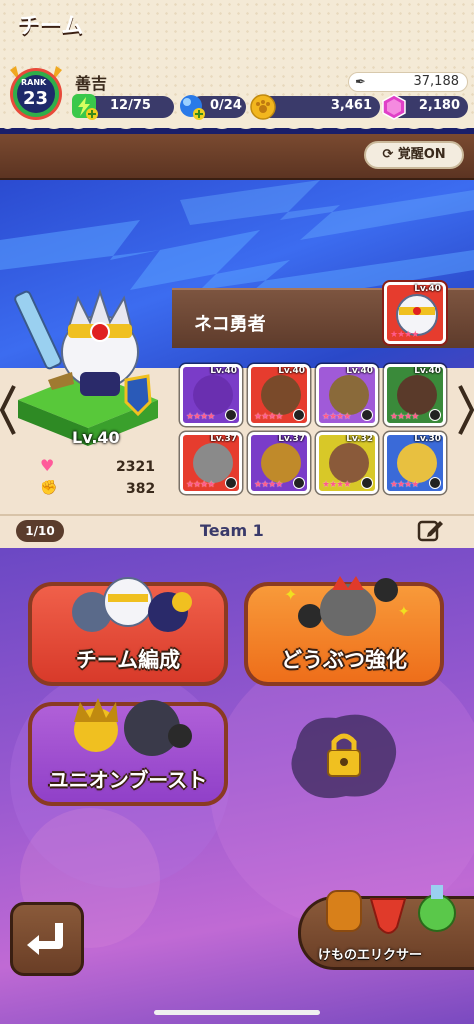  Describe the element at coordinates (415, 313) in the screenshot. I see `leader-card: Lv.40 ★★★★` at that location.